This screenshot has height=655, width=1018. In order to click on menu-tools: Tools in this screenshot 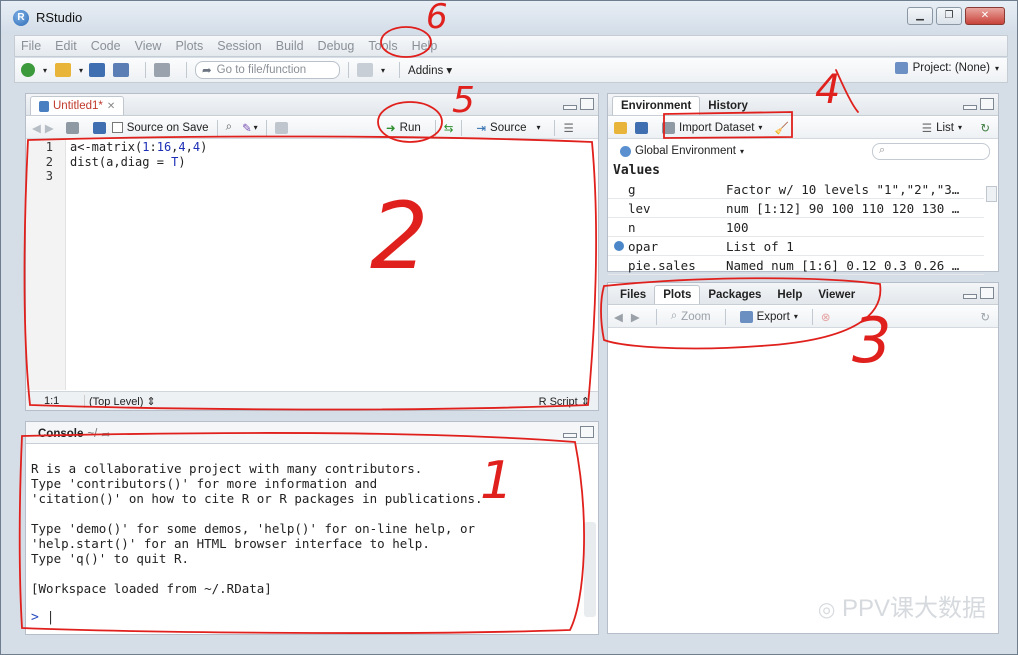, I will do `click(382, 46)`.